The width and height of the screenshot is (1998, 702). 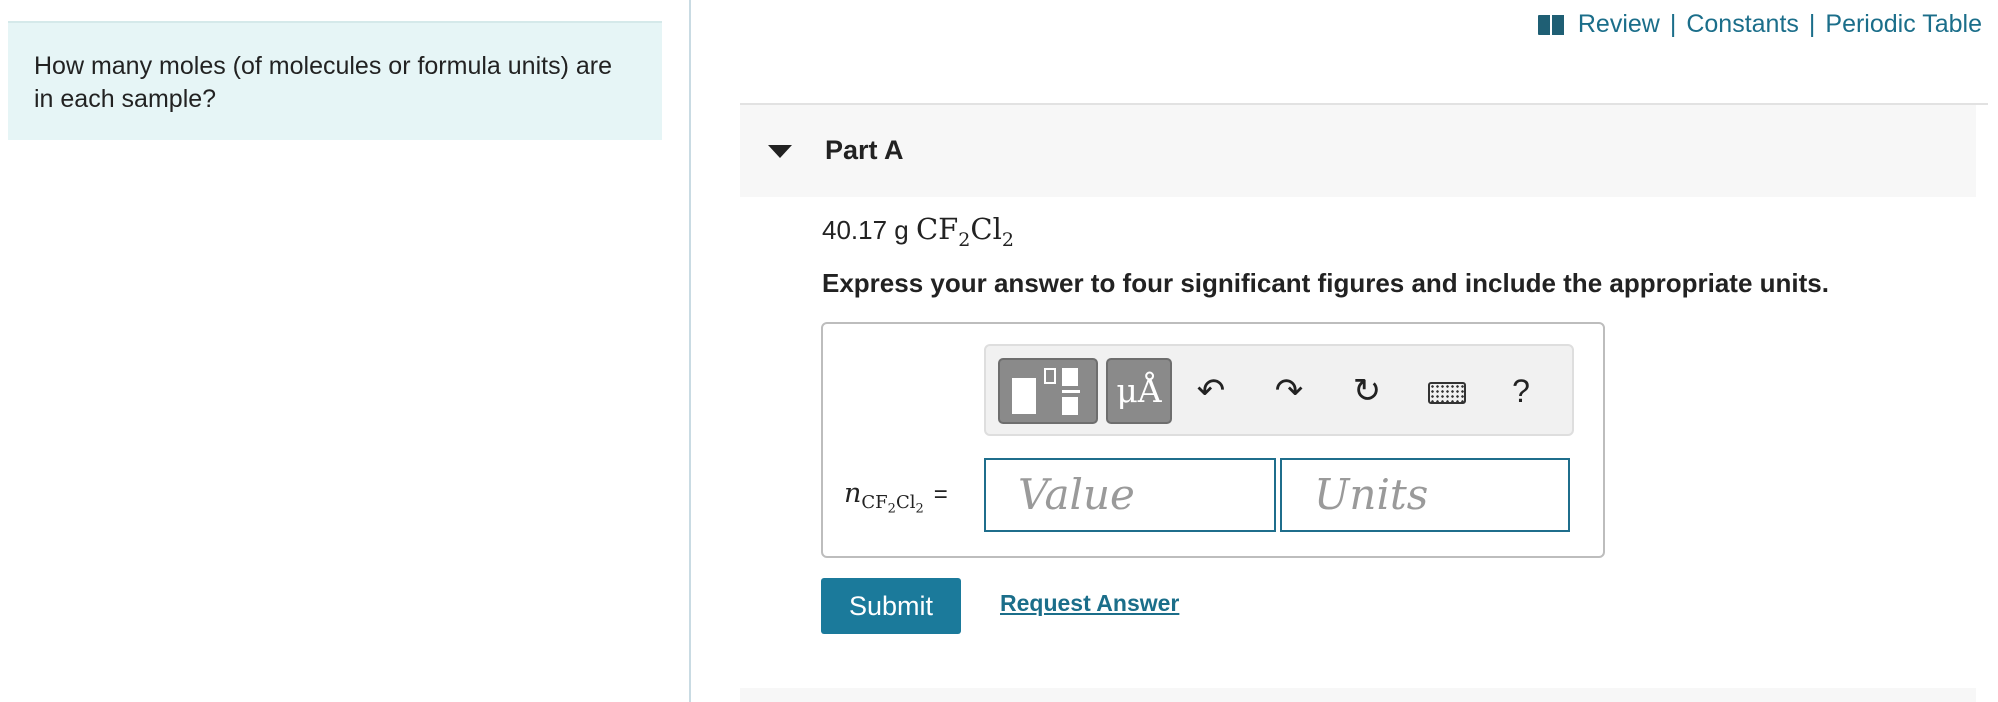 What do you see at coordinates (1358, 695) in the screenshot?
I see `next-part-strip` at bounding box center [1358, 695].